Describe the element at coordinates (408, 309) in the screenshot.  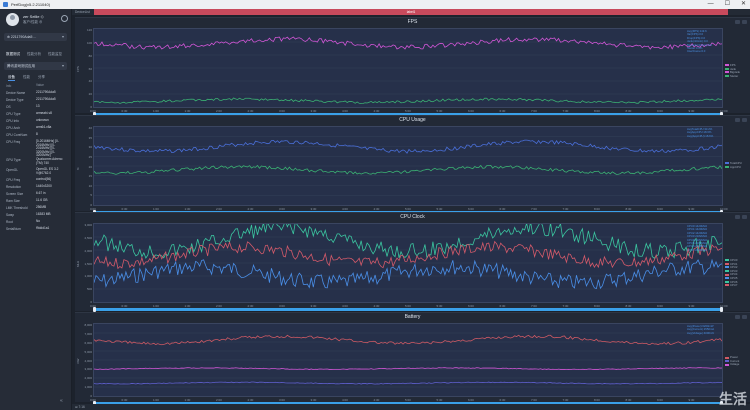
I see `time-range-slider` at that location.